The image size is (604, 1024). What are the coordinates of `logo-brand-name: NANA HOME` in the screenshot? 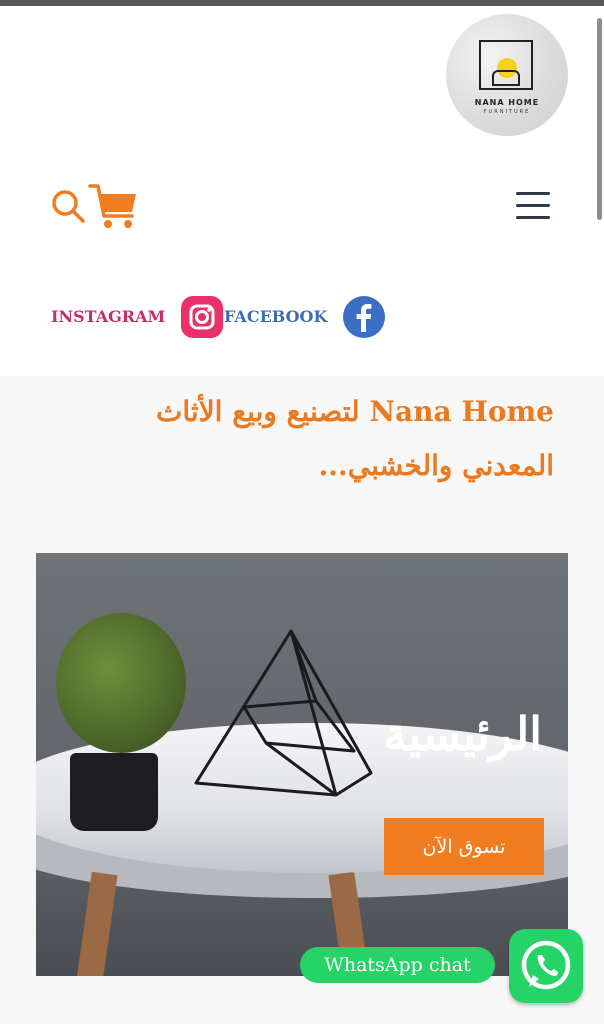 It's located at (507, 102).